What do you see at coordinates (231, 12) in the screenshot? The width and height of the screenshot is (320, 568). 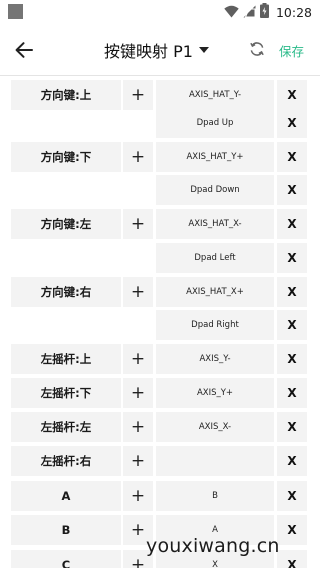 I see `wifi-icon` at bounding box center [231, 12].